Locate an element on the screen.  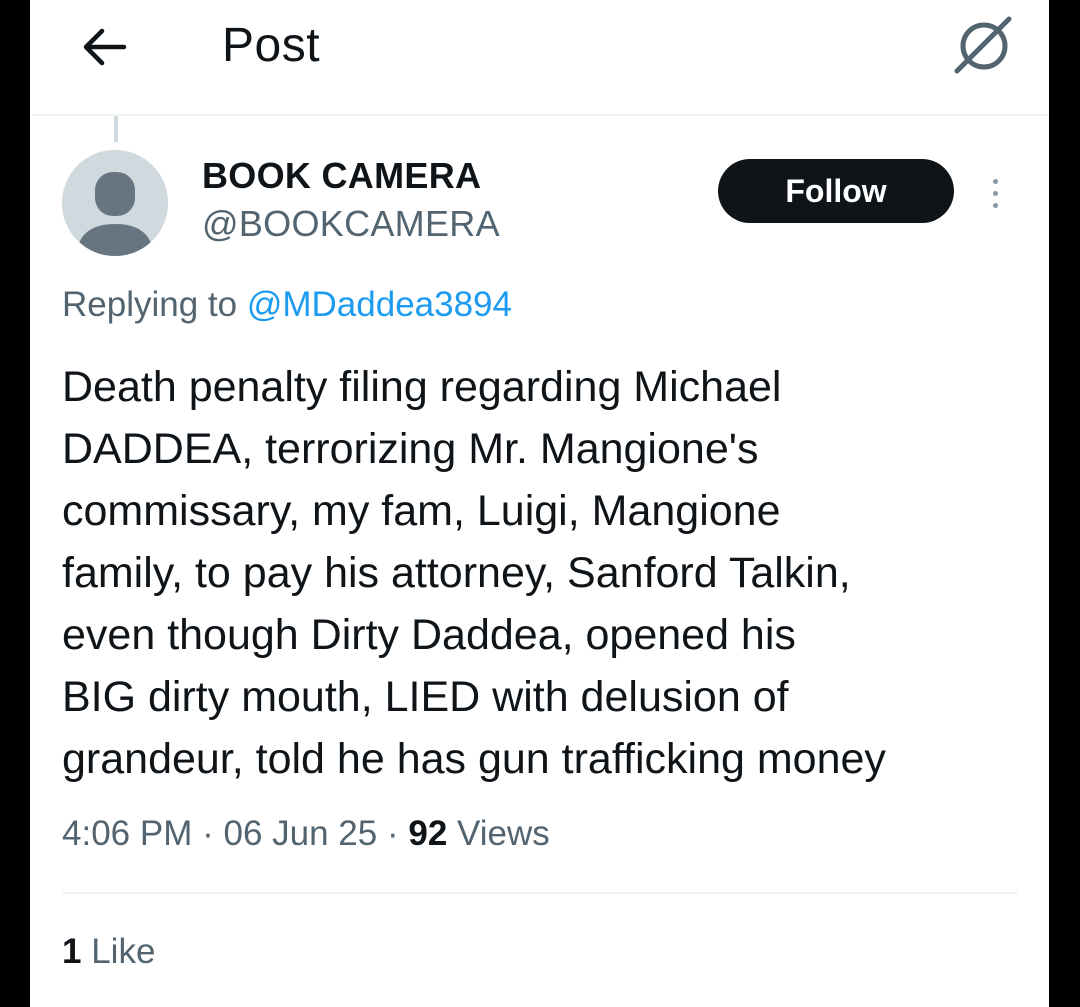
arrow-left-icon is located at coordinates (105, 47).